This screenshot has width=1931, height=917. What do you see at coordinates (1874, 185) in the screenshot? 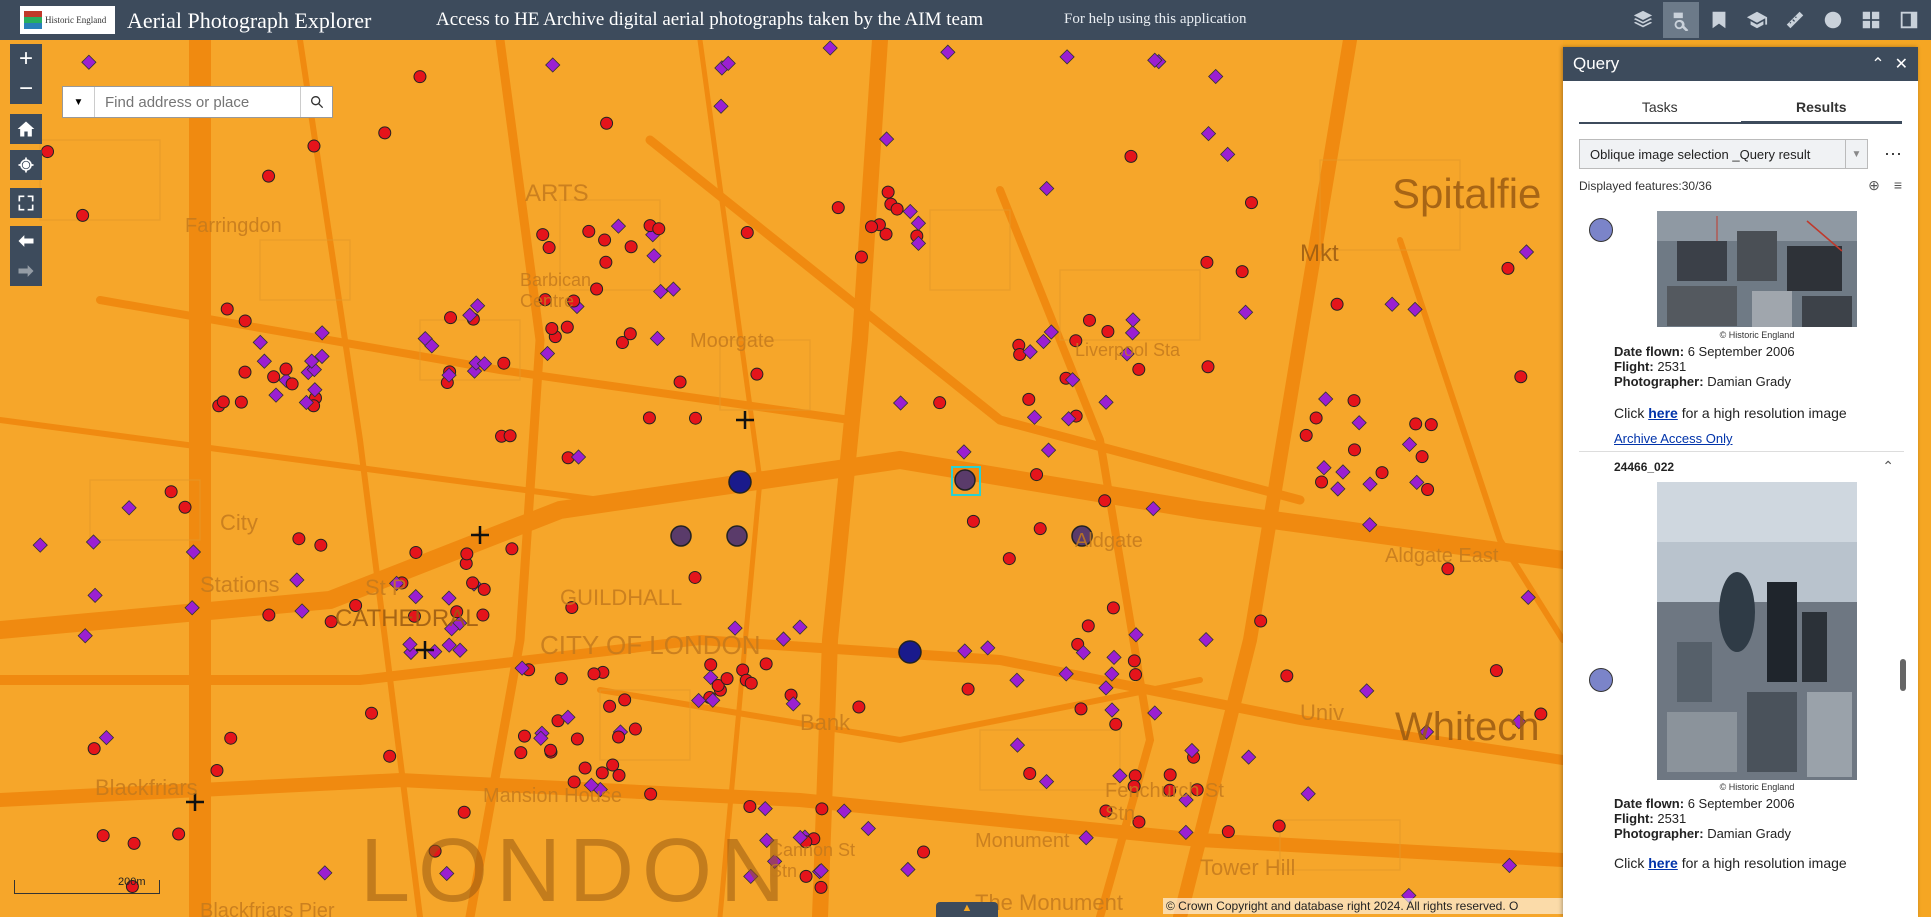
I see `export-icon: ⊕` at bounding box center [1874, 185].